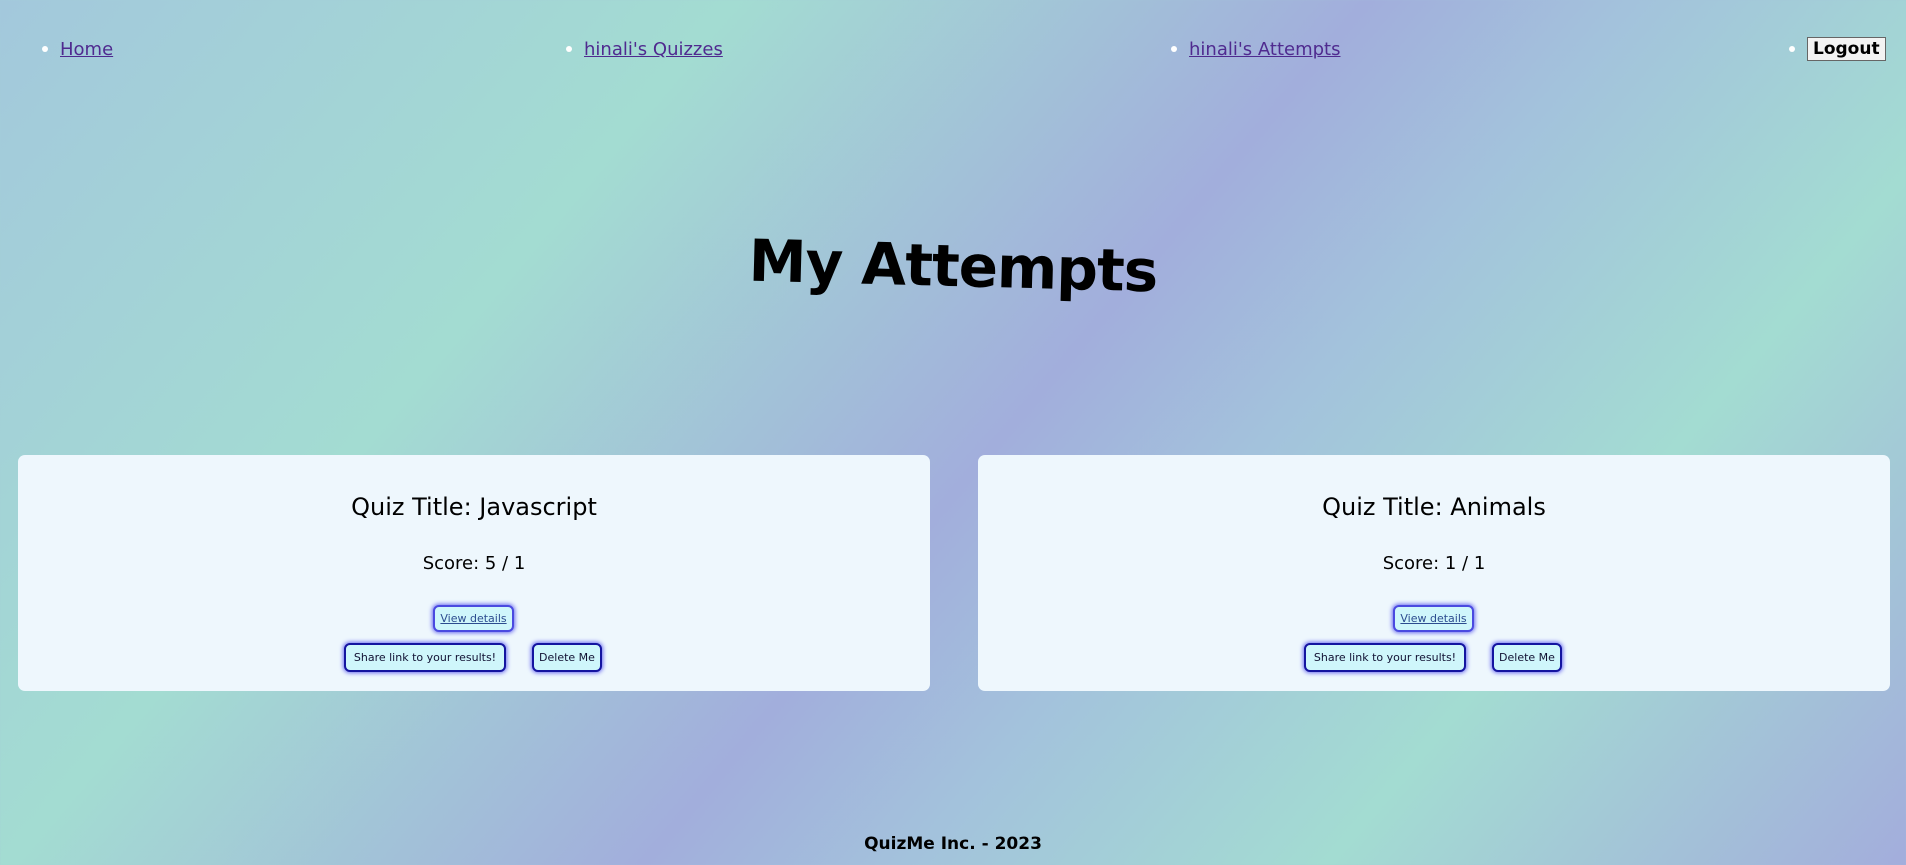  I want to click on quiz-title: Quiz Title: Javascript, so click(474, 507).